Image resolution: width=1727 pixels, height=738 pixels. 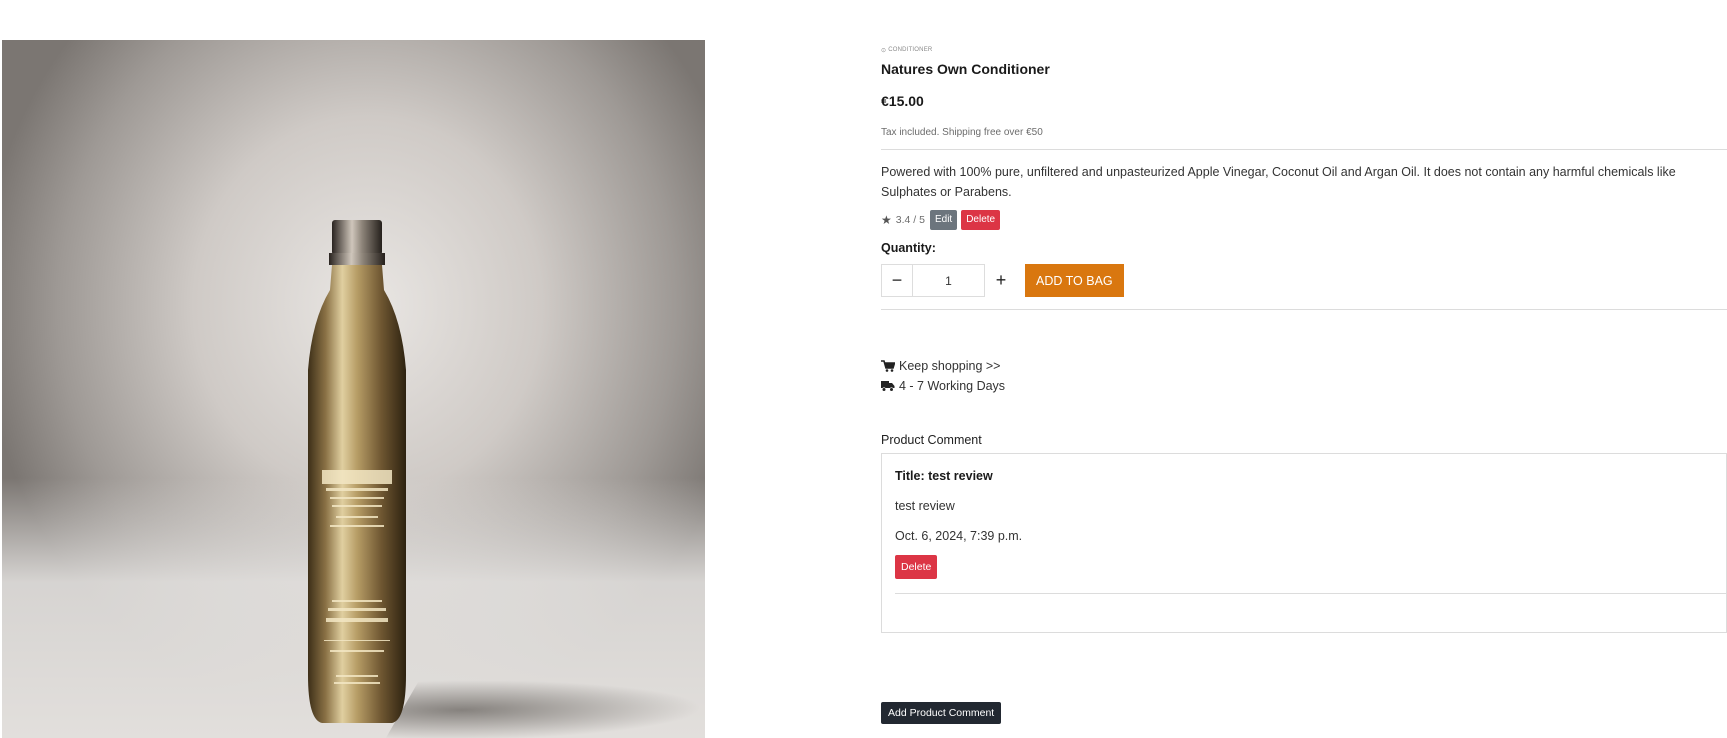 What do you see at coordinates (357, 472) in the screenshot?
I see `bottle-illustration` at bounding box center [357, 472].